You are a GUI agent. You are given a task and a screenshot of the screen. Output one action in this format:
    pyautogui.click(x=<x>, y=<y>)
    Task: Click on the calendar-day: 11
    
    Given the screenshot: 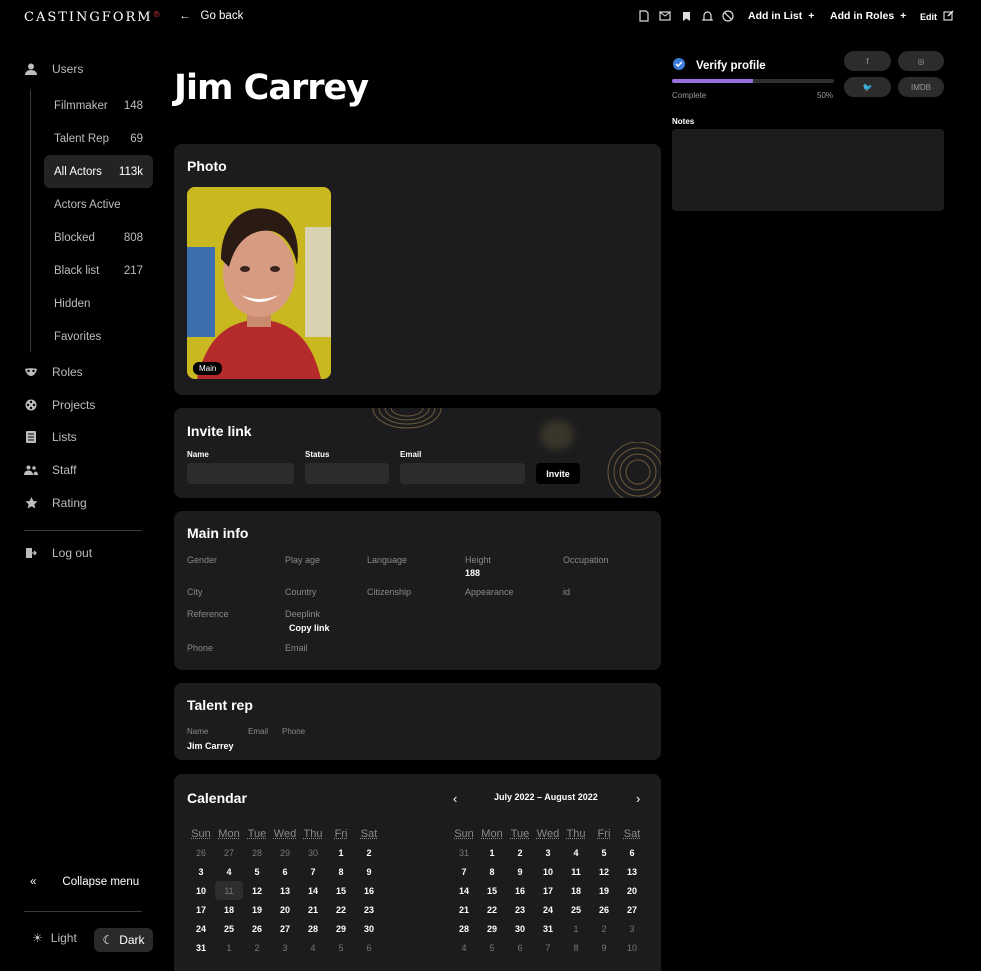 What is the action you would take?
    pyautogui.click(x=229, y=890)
    